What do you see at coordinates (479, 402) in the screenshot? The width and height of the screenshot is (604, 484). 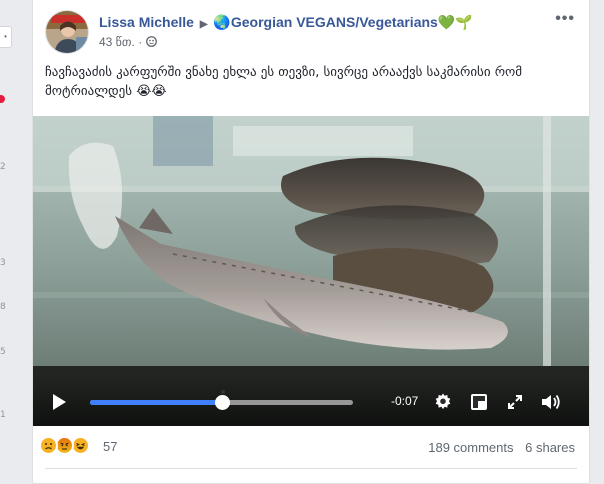 I see `mini-player-icon` at bounding box center [479, 402].